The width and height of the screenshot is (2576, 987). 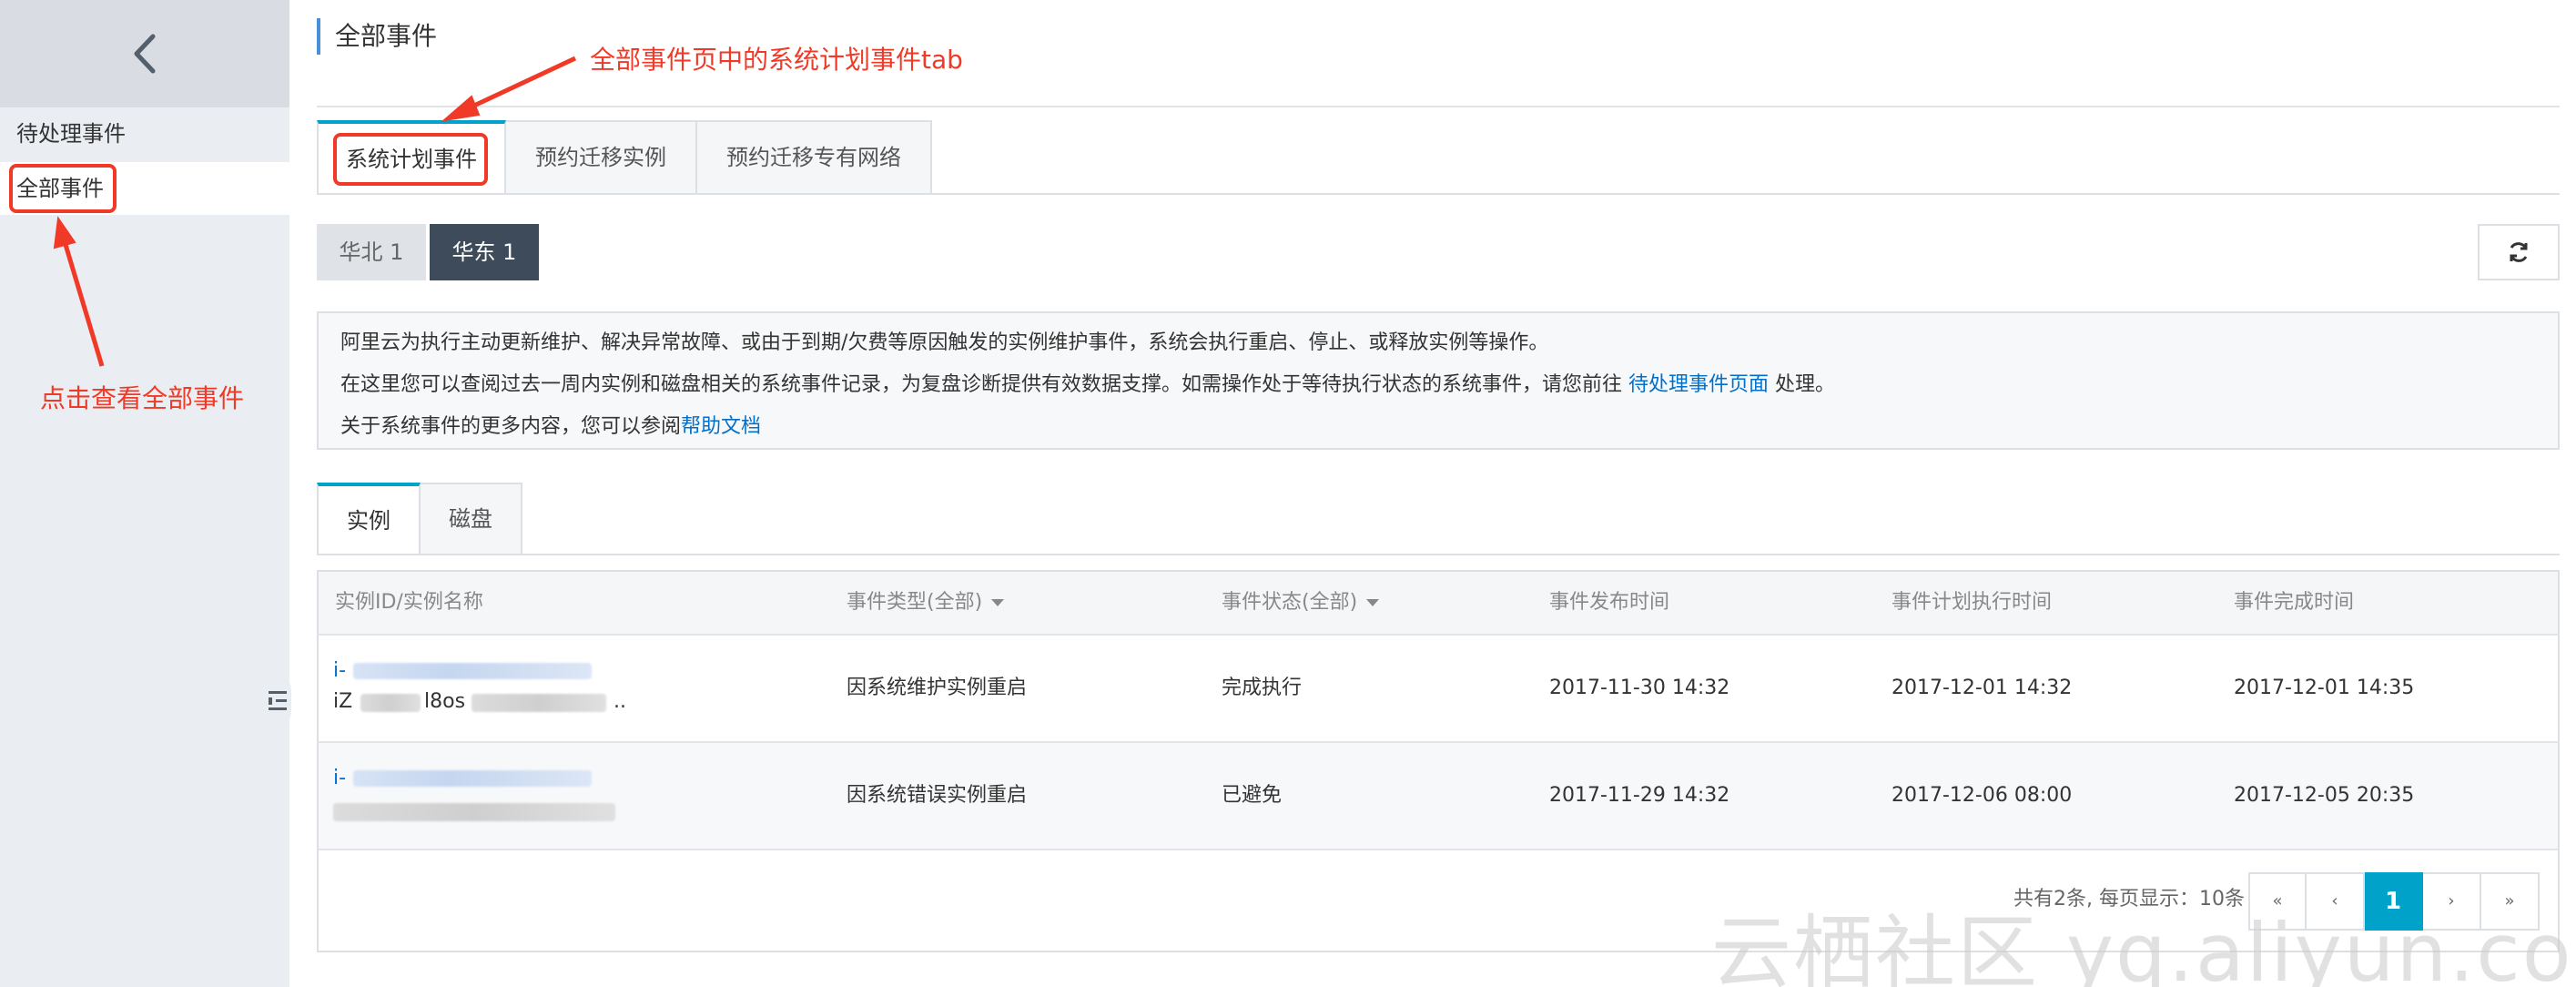 What do you see at coordinates (483, 689) in the screenshot?
I see `instance-id-cell: i- iZ l8os ..` at bounding box center [483, 689].